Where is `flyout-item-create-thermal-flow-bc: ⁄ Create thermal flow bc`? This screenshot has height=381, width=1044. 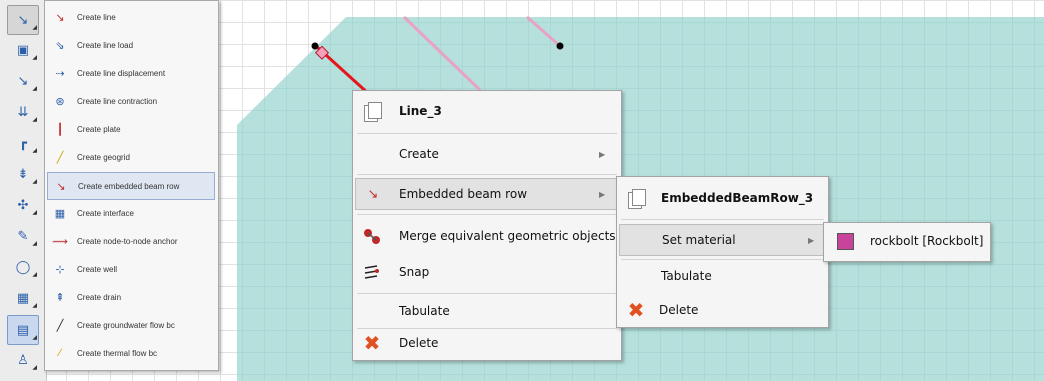
flyout-item-create-thermal-flow-bc: ⁄ Create thermal flow bc is located at coordinates (131, 353).